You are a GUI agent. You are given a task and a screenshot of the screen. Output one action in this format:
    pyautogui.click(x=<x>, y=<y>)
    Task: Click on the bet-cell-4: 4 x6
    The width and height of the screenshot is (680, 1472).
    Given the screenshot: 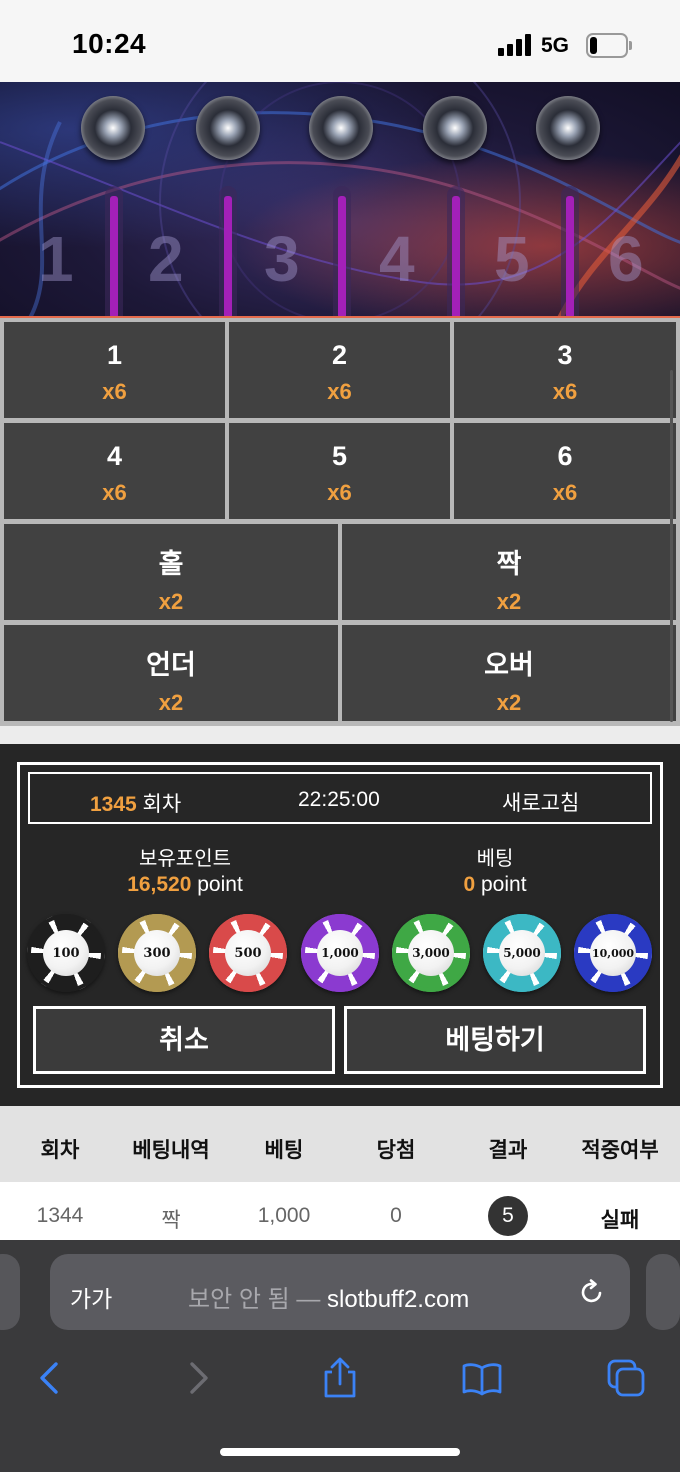 What is the action you would take?
    pyautogui.click(x=114, y=471)
    